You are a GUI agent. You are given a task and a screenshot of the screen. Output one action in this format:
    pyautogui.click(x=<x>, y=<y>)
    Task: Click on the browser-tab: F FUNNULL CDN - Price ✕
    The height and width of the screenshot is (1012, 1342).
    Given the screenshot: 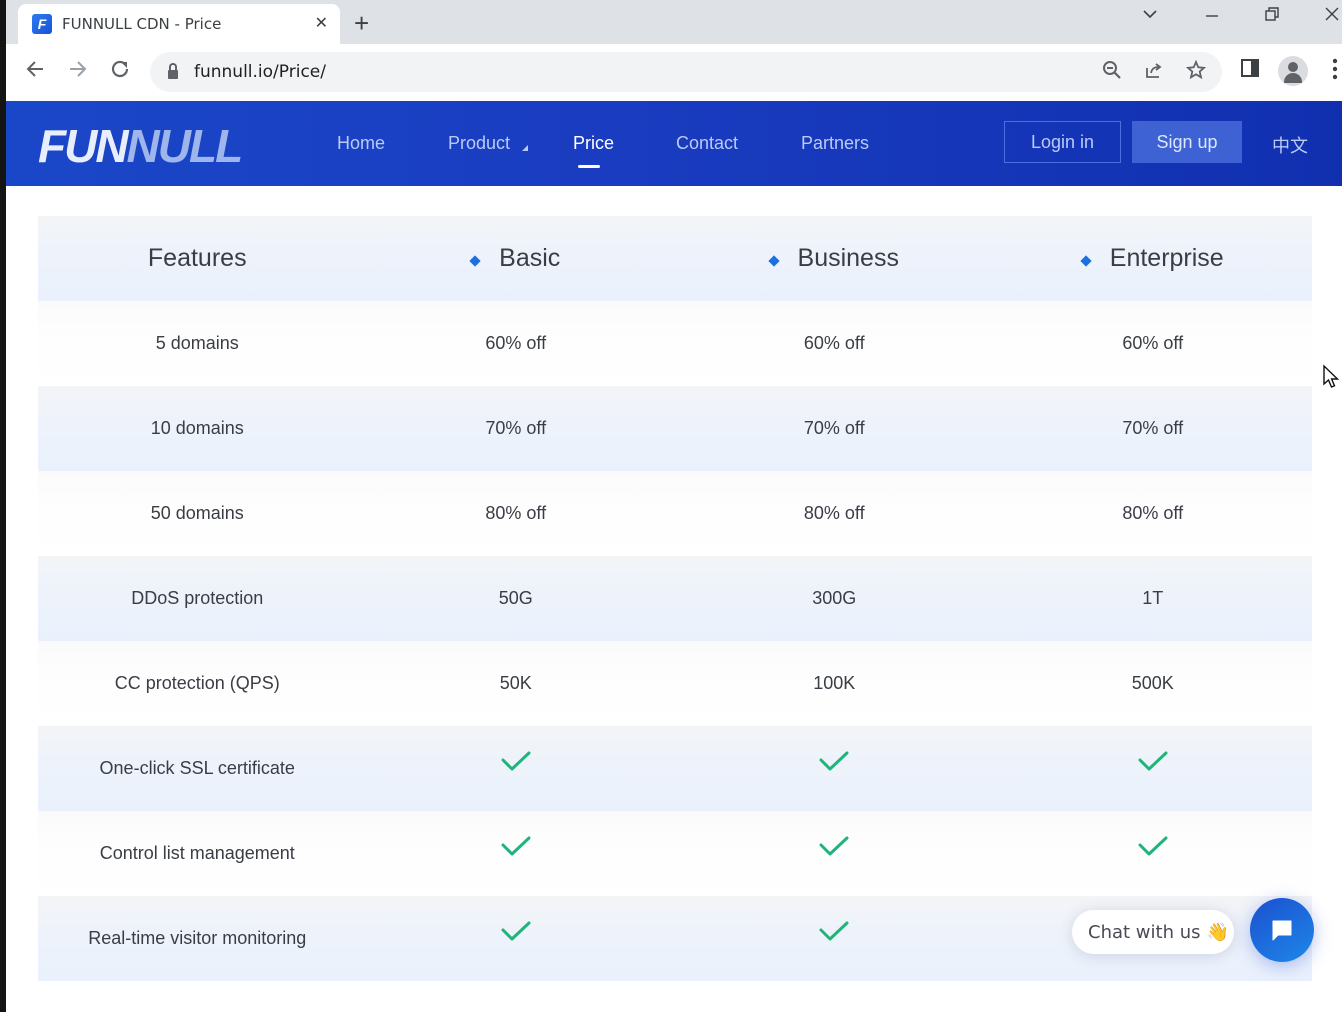 What is the action you would take?
    pyautogui.click(x=179, y=24)
    